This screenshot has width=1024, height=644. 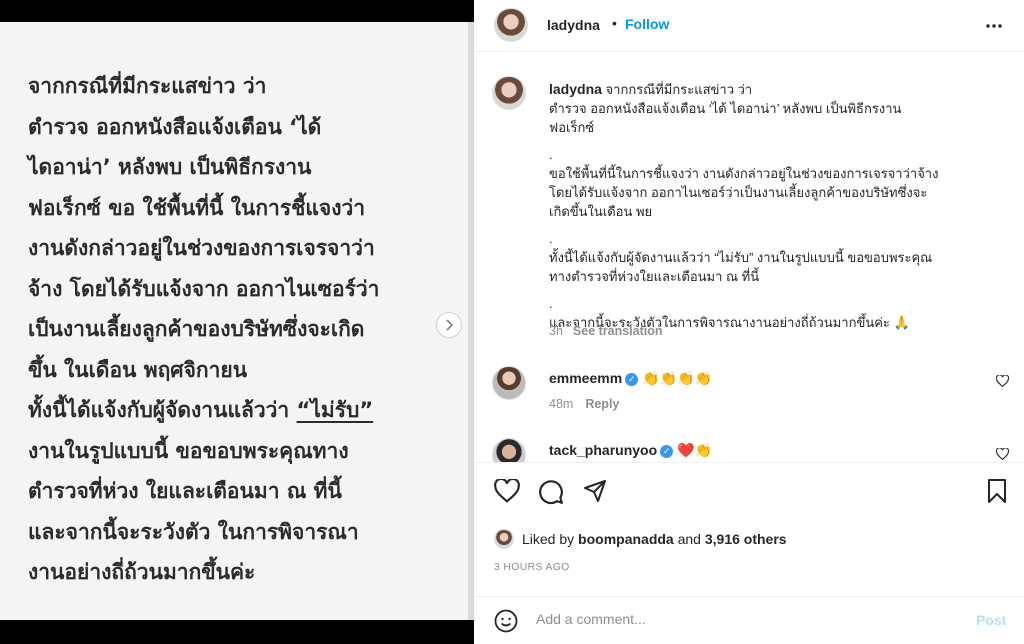 What do you see at coordinates (197, 207) in the screenshot?
I see `image-line: ฟอเร็กซ์ ขอ ใช้พื้นที่นี้ ในการชี้แจงว่า` at bounding box center [197, 207].